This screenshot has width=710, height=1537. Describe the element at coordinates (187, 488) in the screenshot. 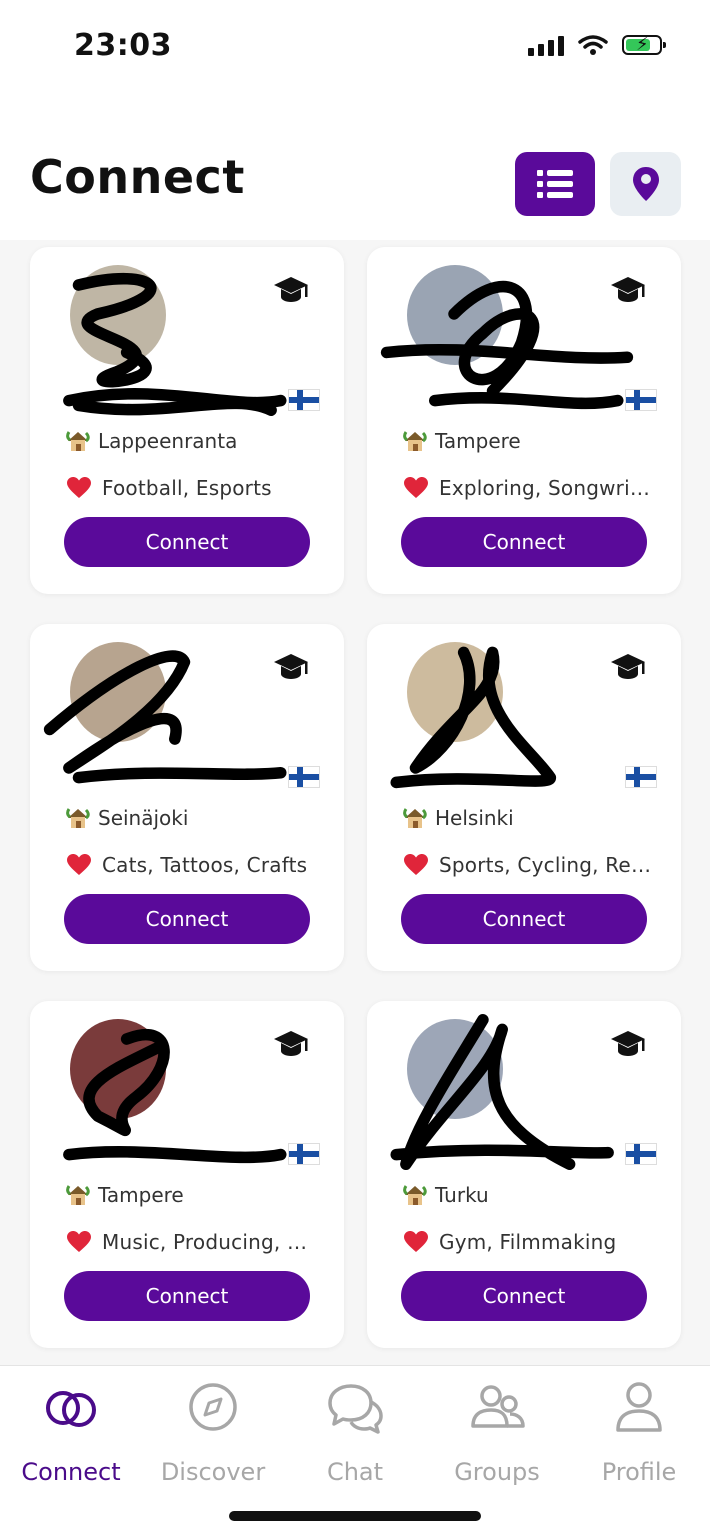

I see `interests-label: Football, Esports` at that location.